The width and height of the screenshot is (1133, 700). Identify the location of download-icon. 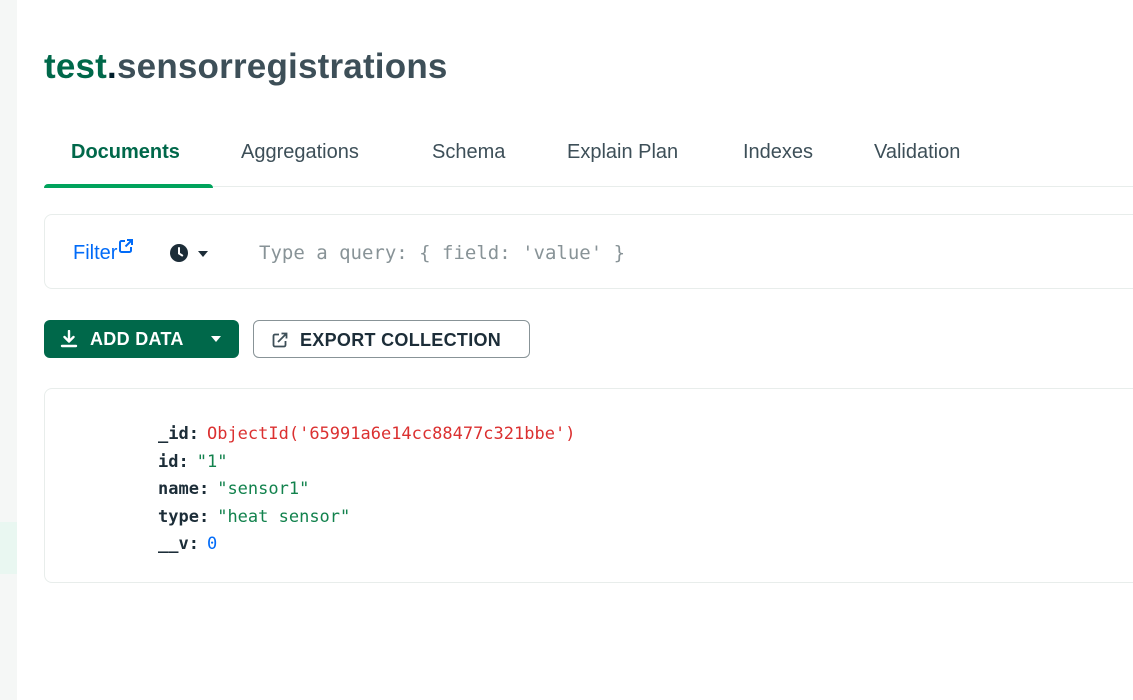
(69, 339).